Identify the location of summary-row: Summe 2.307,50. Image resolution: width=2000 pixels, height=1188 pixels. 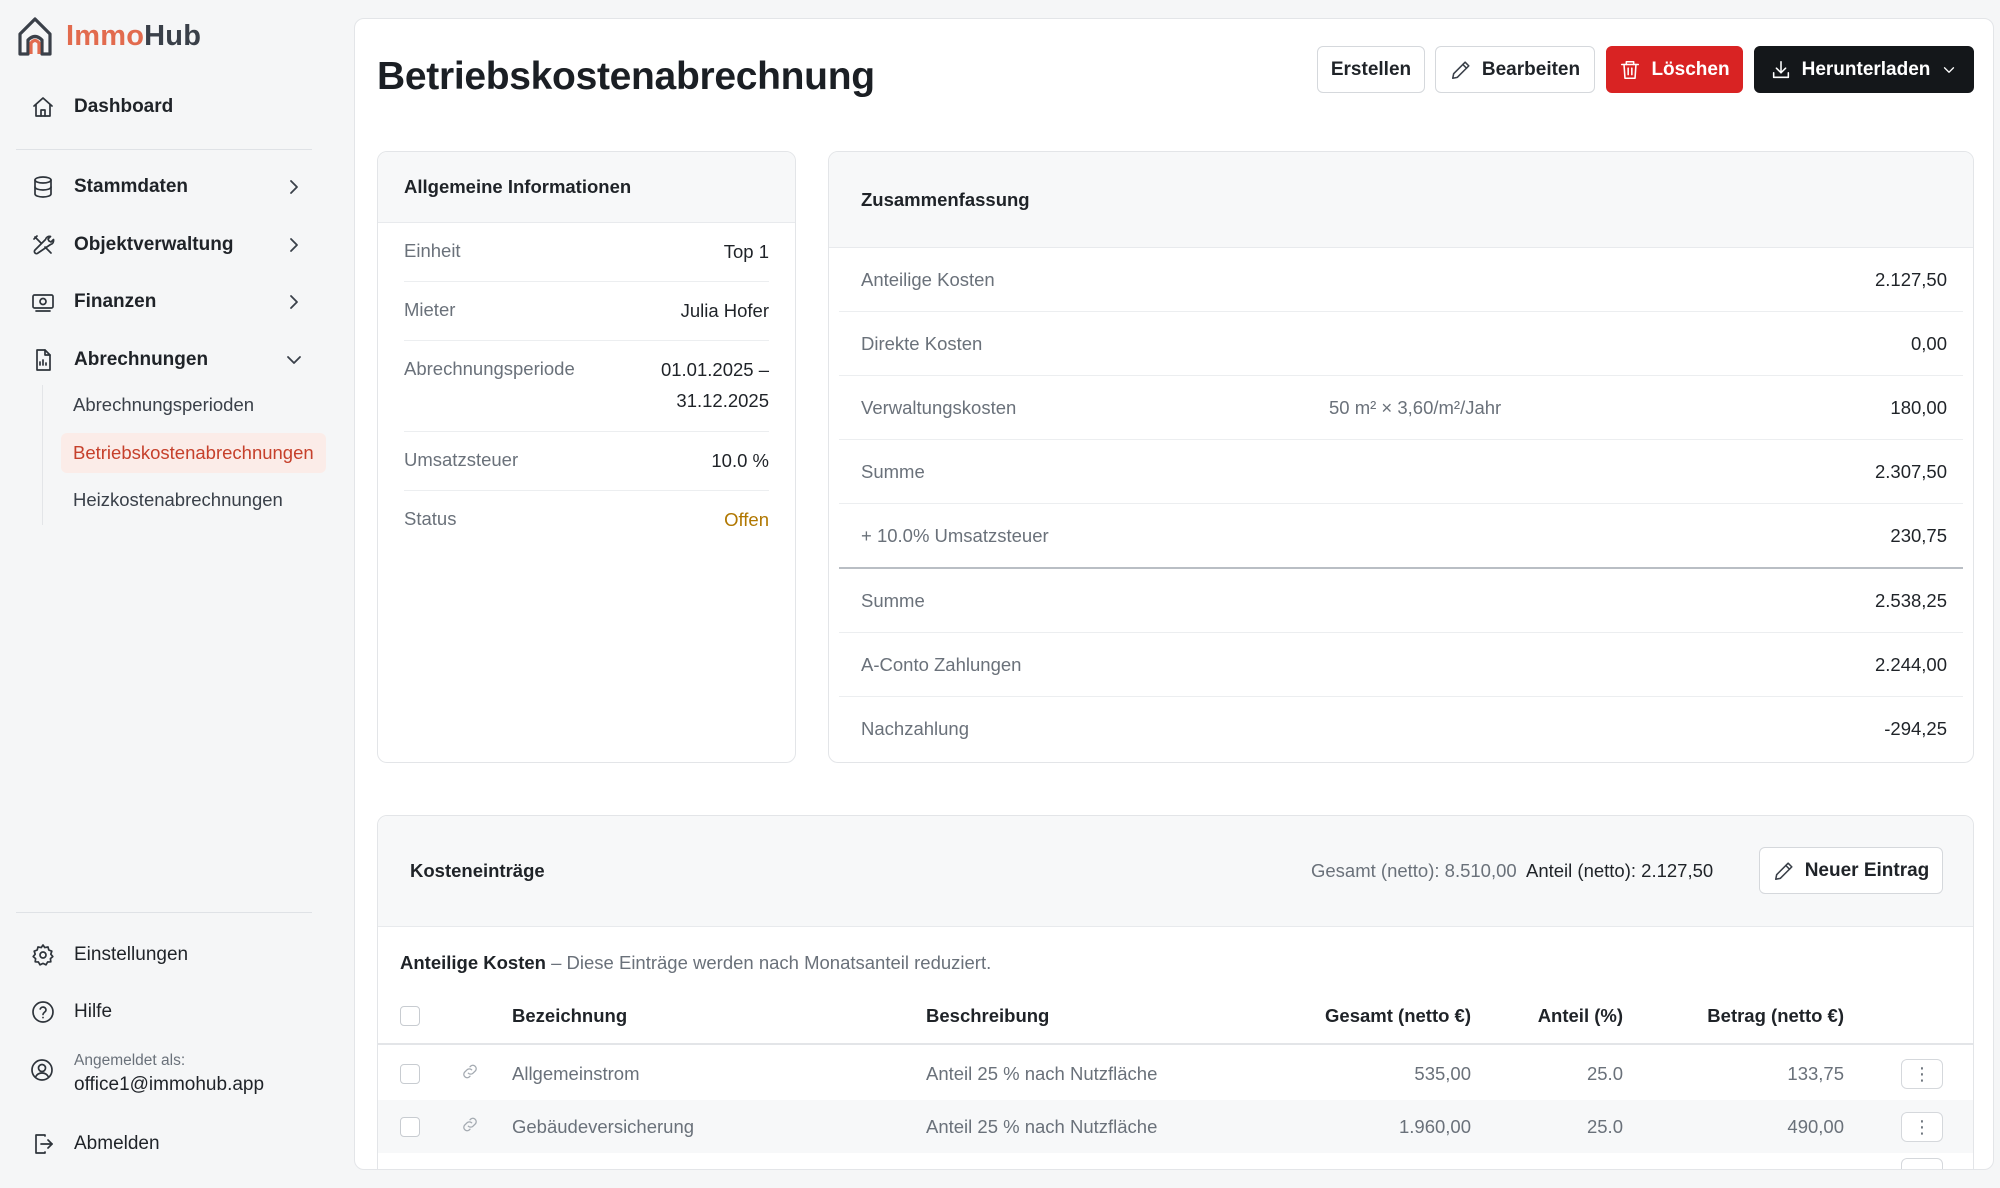
(1401, 472).